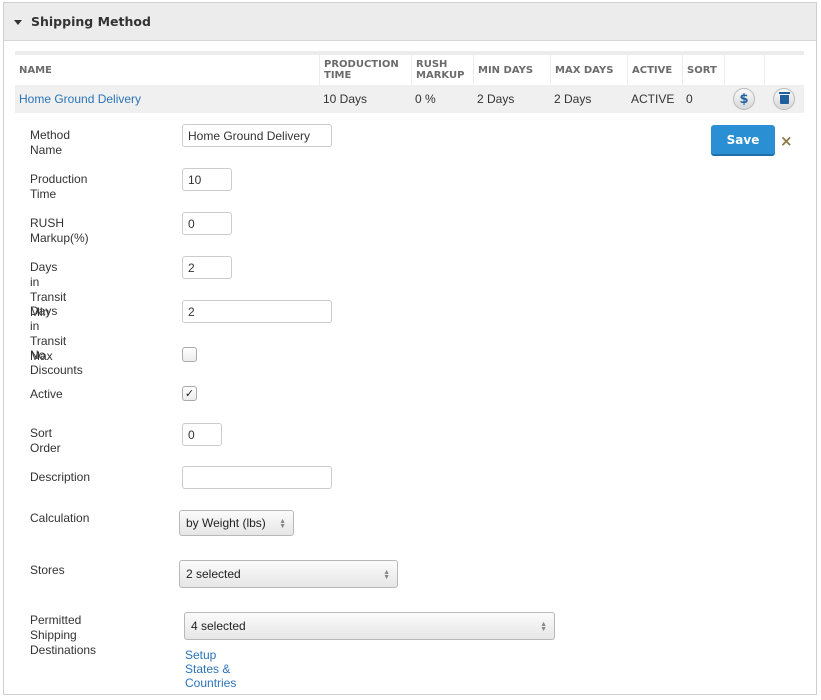  I want to click on dollar-icon: $, so click(744, 99).